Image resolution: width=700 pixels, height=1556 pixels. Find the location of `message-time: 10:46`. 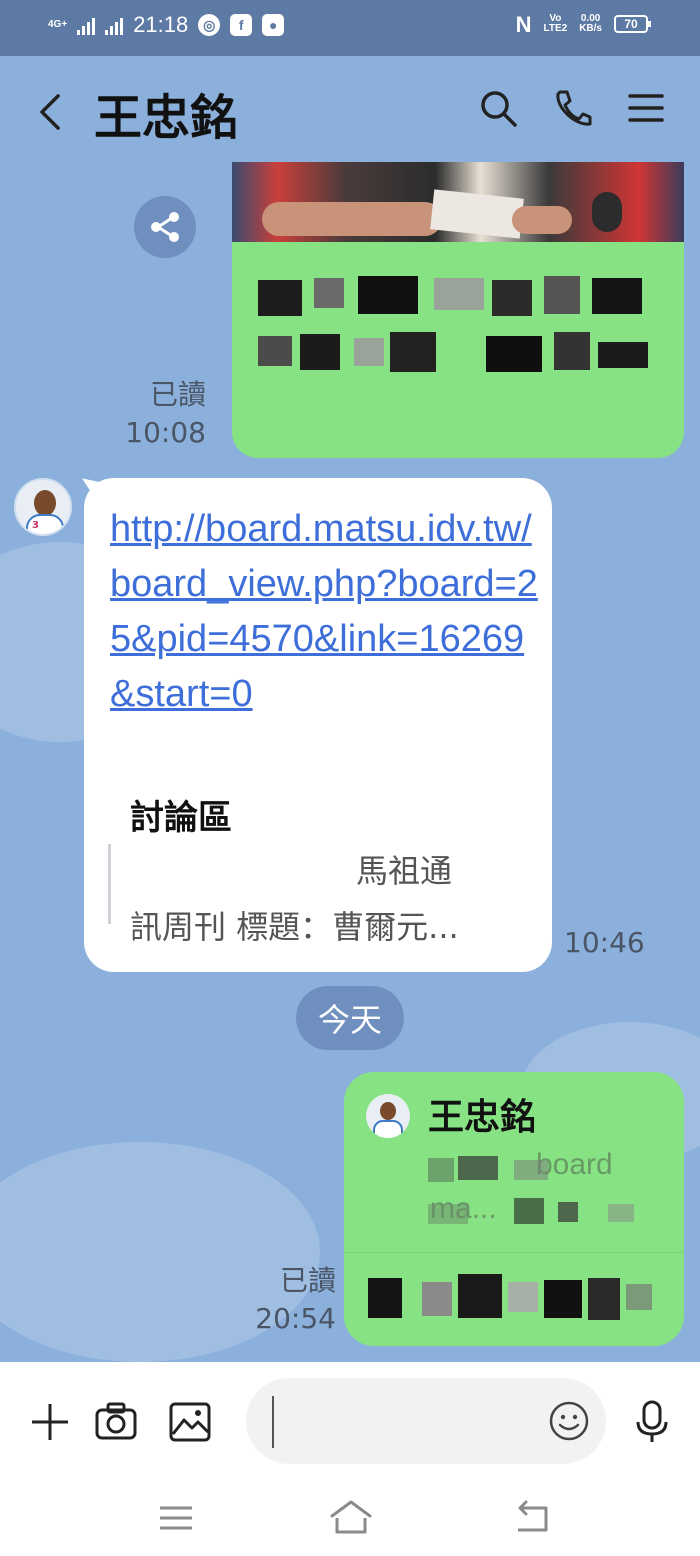

message-time: 10:46 is located at coordinates (604, 942).